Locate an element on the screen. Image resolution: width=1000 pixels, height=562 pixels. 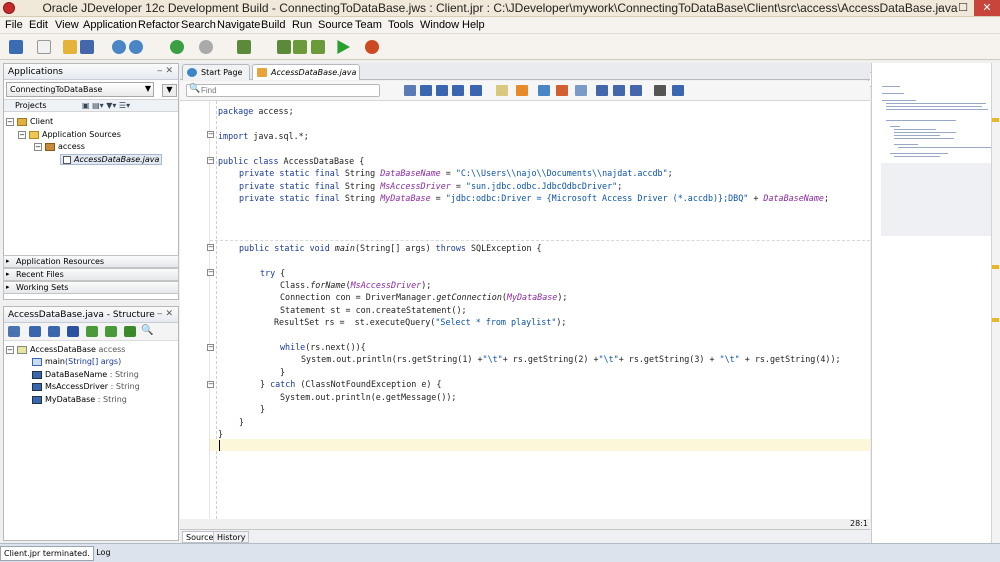
tree-item-client: − Client is located at coordinates (29, 121).